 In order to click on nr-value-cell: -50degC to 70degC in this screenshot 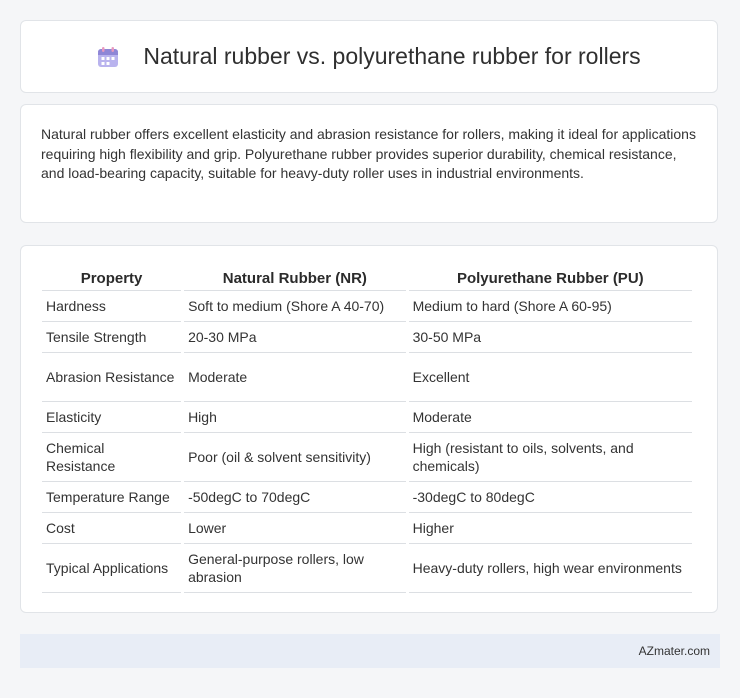, I will do `click(295, 497)`.